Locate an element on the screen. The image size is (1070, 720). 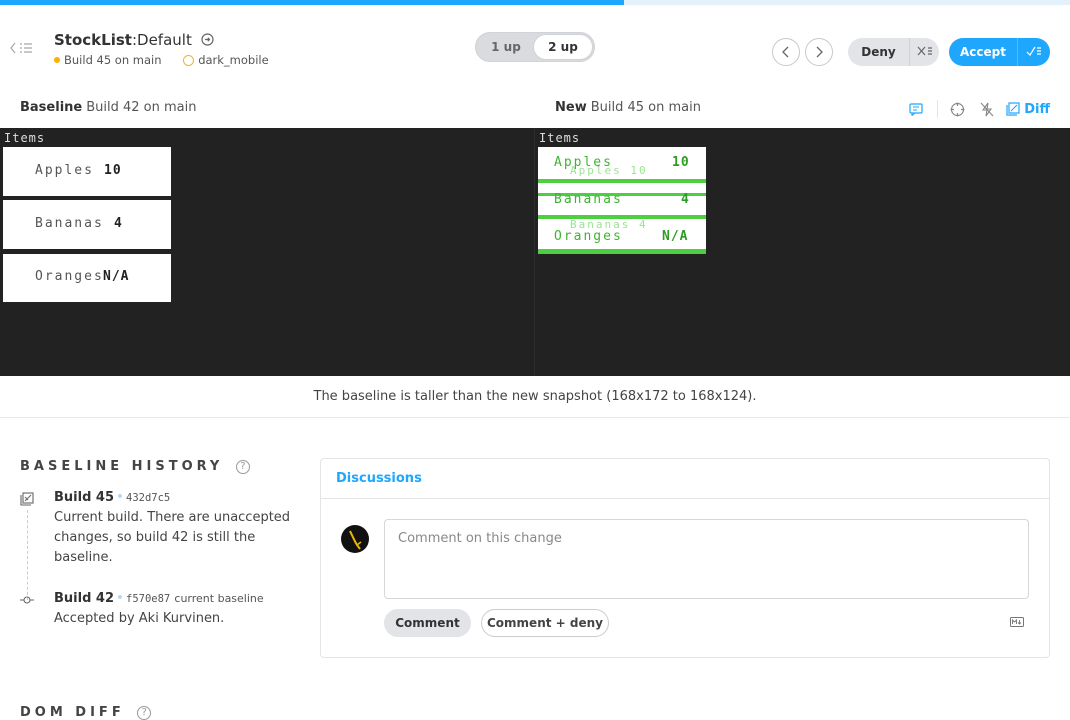
lightning-off-icon is located at coordinates (987, 109).